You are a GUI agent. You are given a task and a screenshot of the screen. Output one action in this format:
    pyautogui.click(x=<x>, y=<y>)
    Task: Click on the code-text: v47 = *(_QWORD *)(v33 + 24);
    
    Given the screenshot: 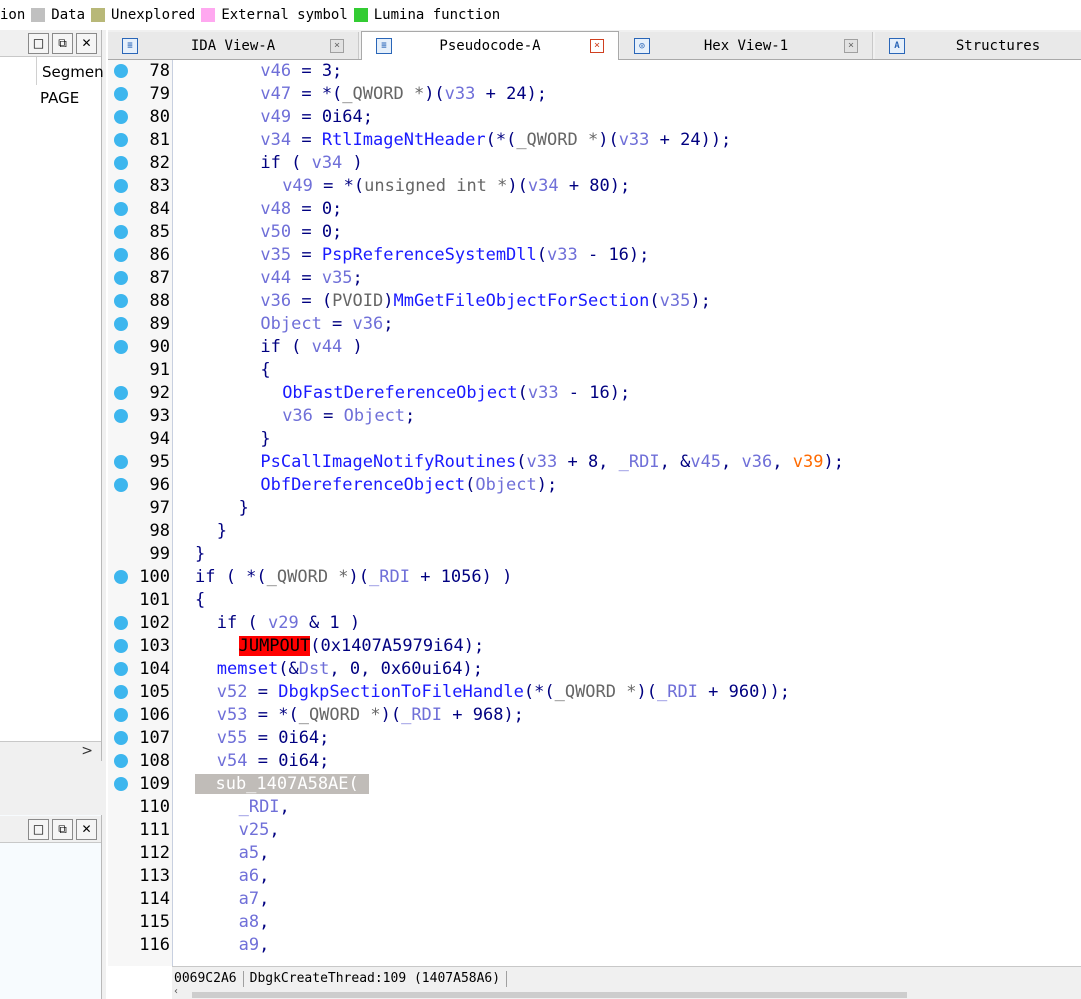 What is the action you would take?
    pyautogui.click(x=403, y=94)
    